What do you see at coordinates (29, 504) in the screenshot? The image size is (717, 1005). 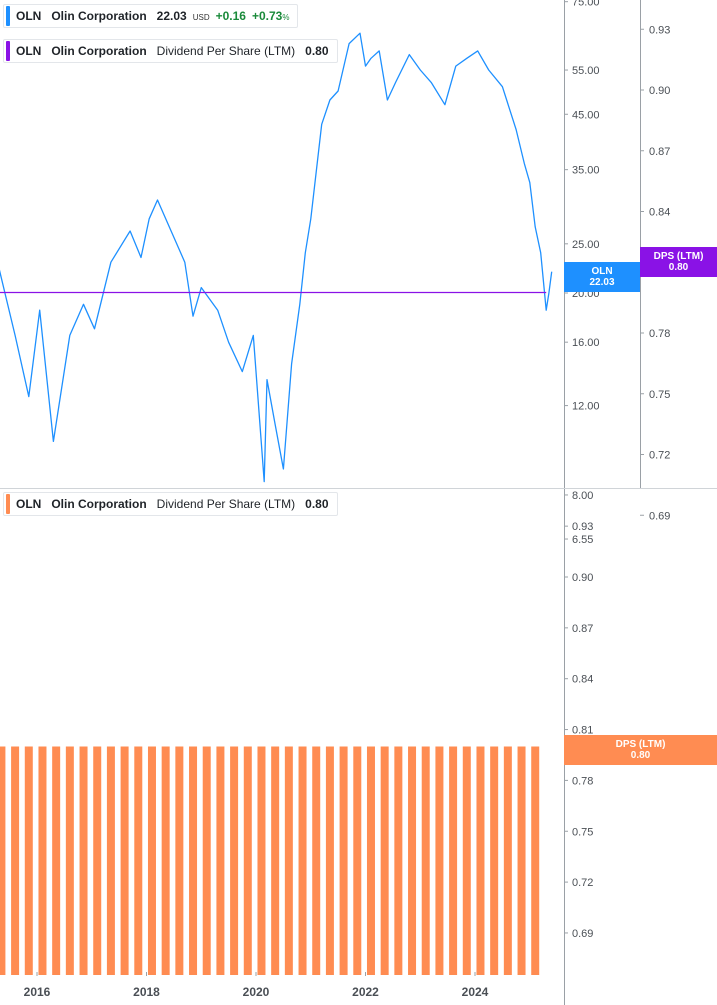 I see `legend-dps-bottom-ticker: OLN` at bounding box center [29, 504].